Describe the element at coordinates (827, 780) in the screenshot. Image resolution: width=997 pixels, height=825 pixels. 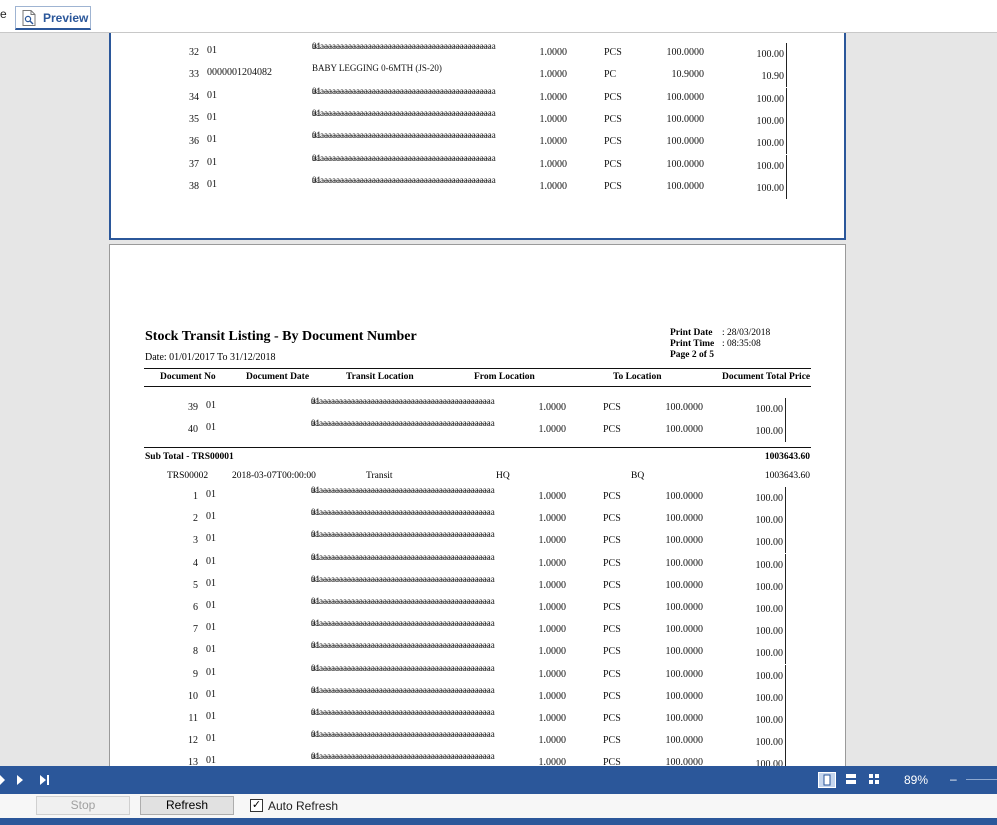
I see `single-page-view-button` at that location.